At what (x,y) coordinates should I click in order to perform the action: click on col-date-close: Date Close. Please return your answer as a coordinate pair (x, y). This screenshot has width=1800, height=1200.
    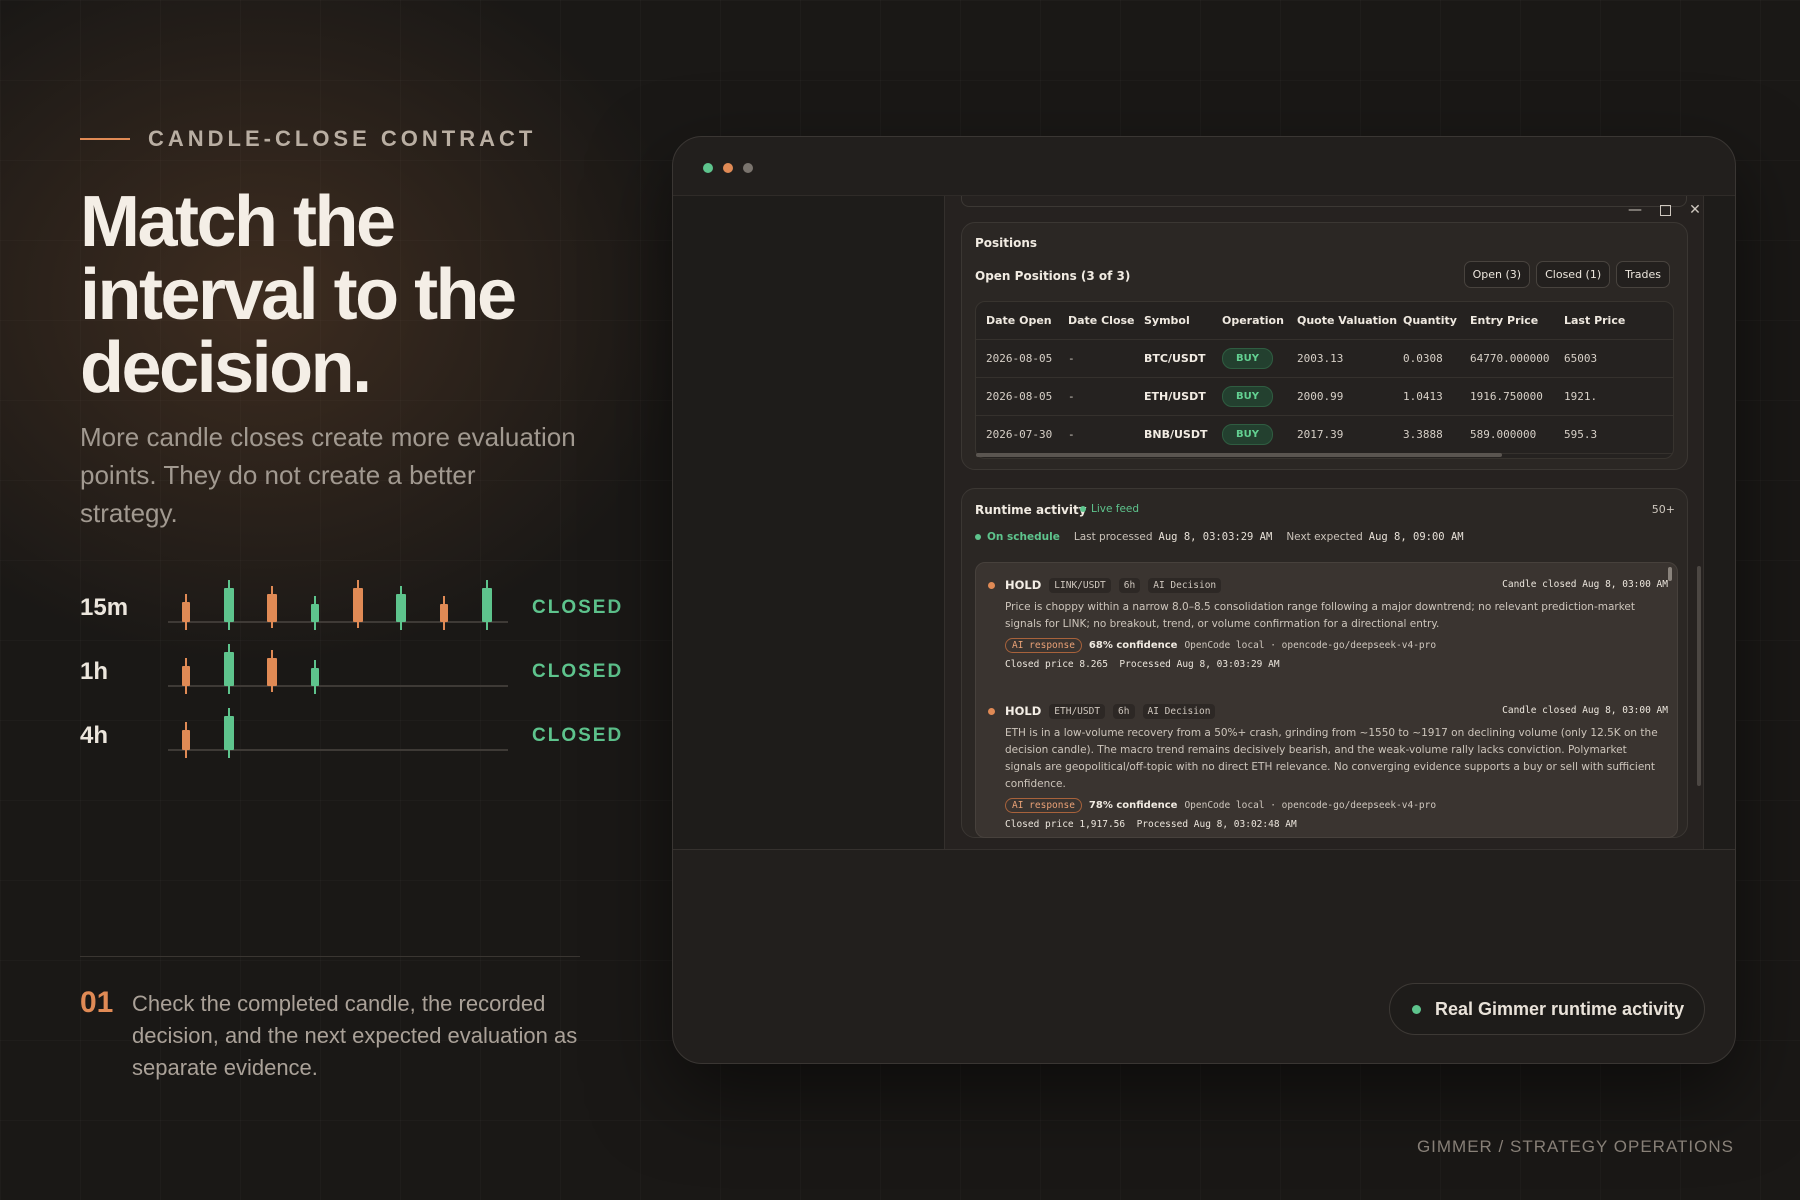
    Looking at the image, I should click on (1101, 320).